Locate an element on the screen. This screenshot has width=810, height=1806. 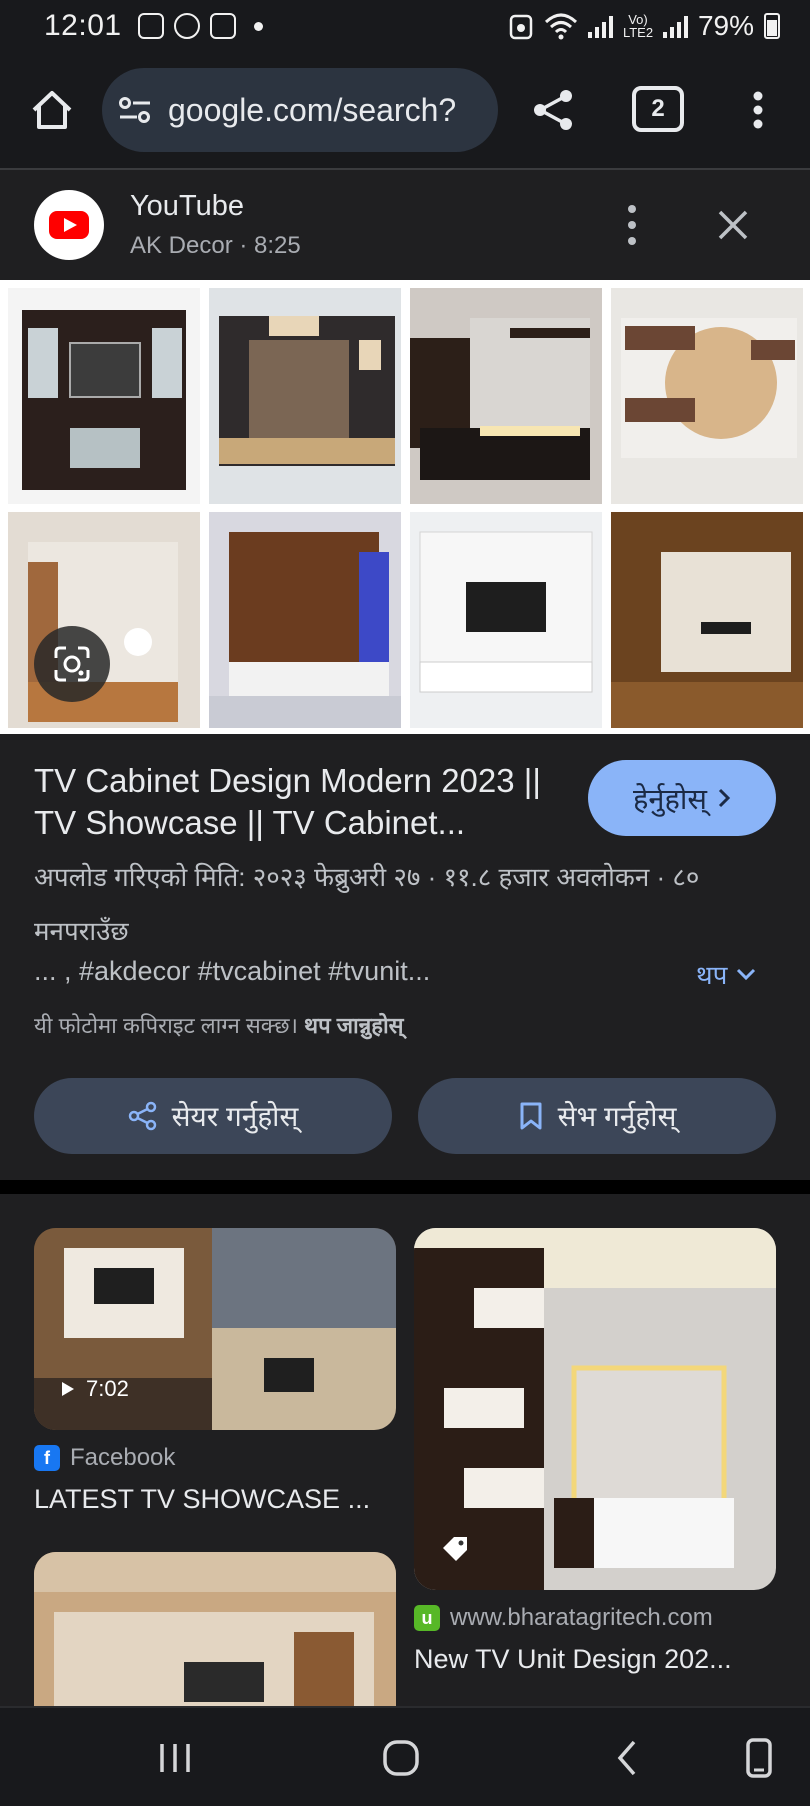
signal-1-icon is located at coordinates (600, 26).